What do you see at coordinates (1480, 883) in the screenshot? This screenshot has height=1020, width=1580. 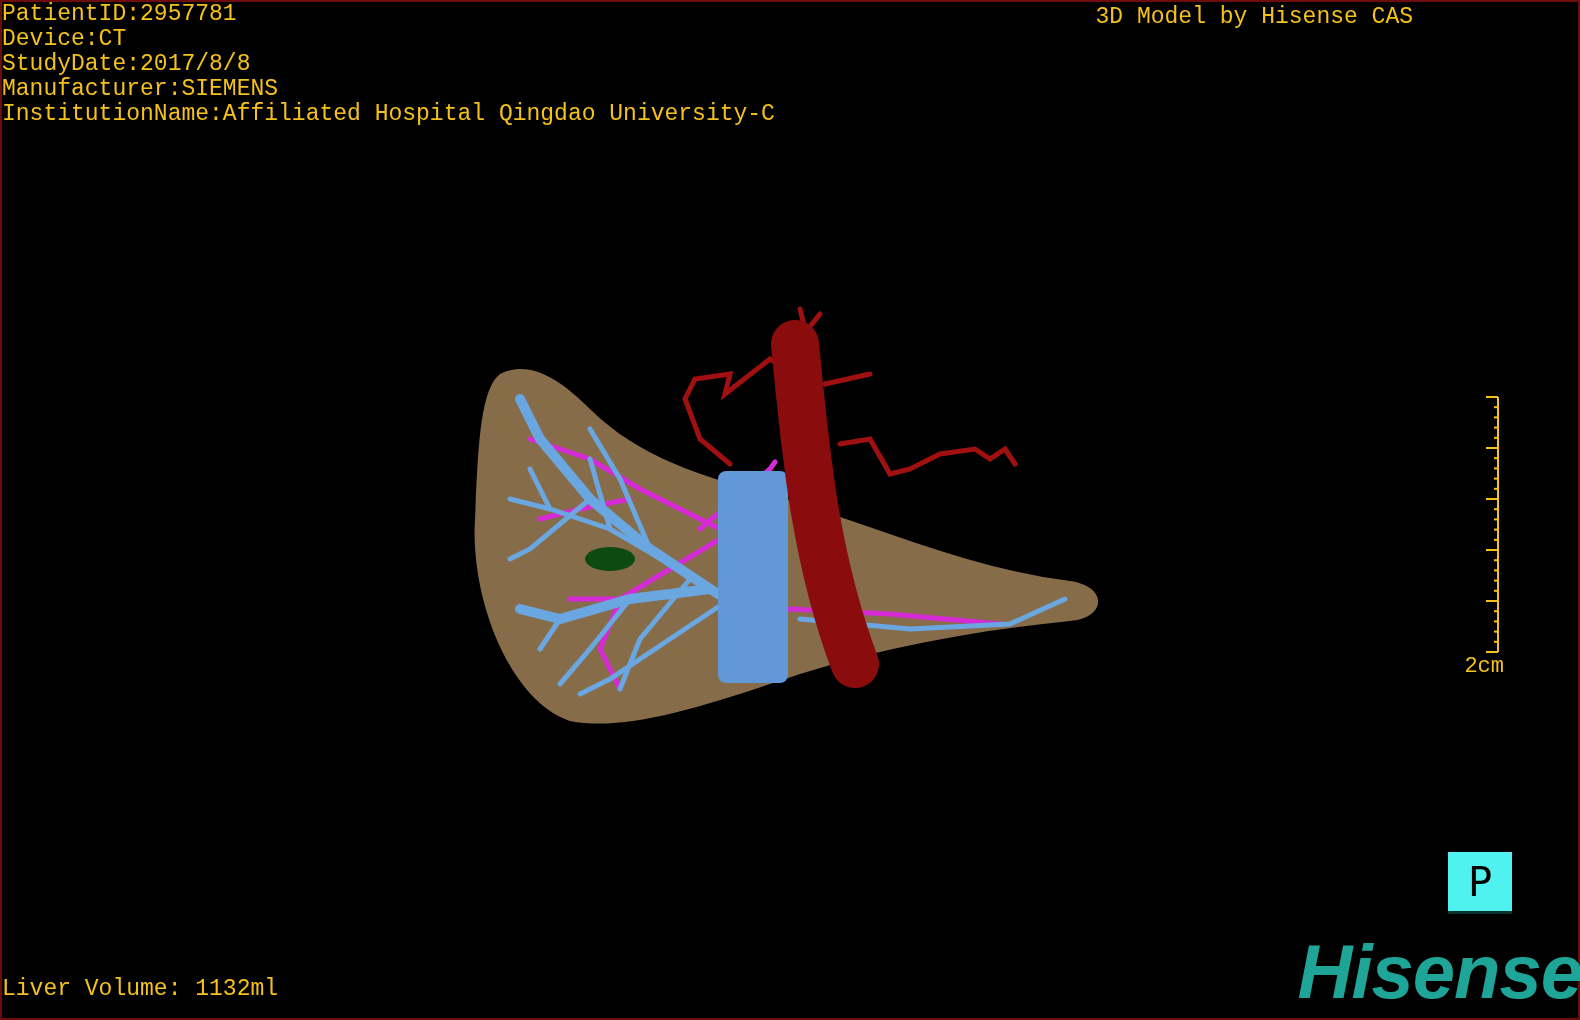 I see `orientation-button: P` at bounding box center [1480, 883].